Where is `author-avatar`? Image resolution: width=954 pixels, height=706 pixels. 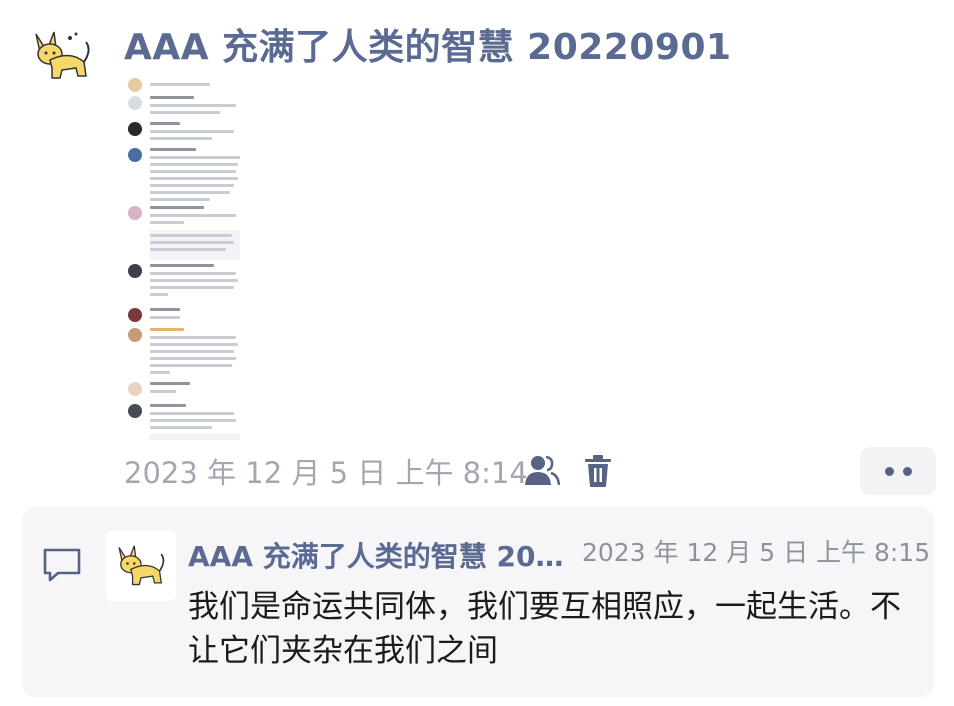
author-avatar is located at coordinates (62, 56).